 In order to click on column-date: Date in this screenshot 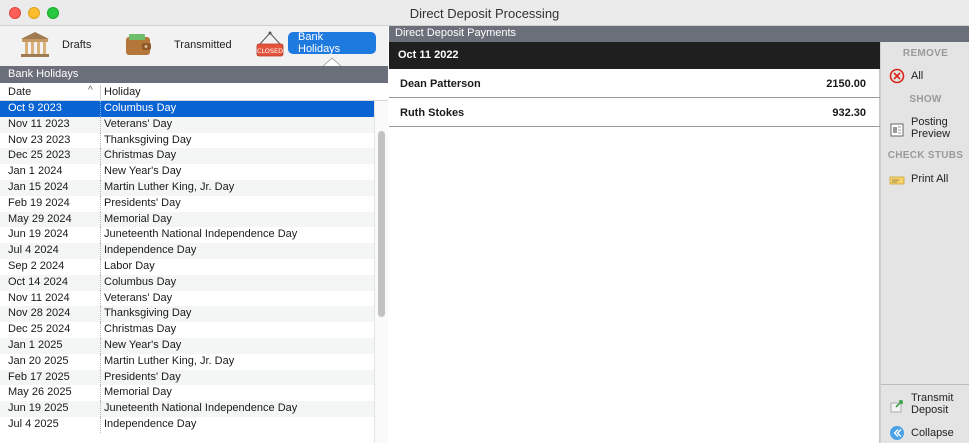, I will do `click(19, 92)`.